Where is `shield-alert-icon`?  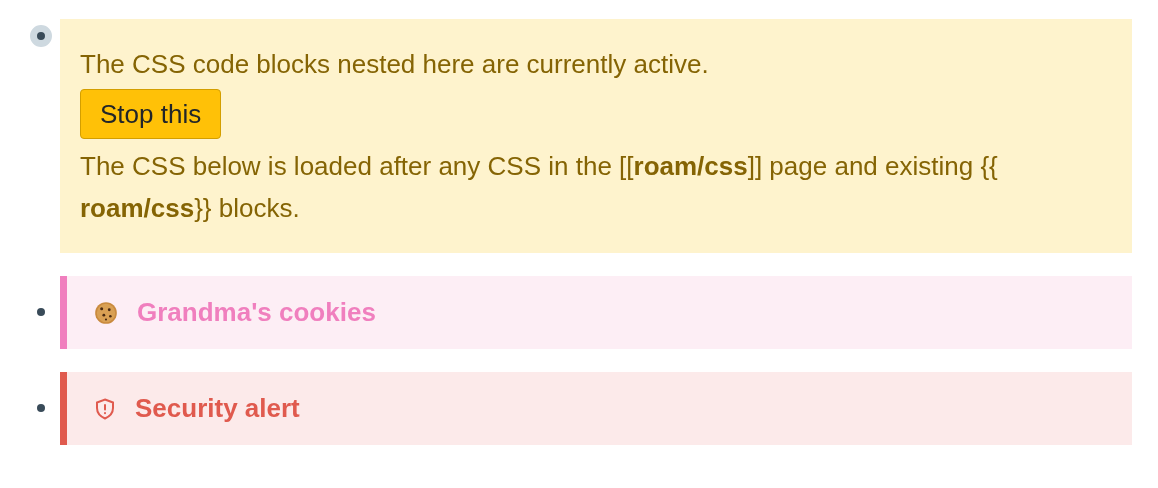 shield-alert-icon is located at coordinates (105, 408).